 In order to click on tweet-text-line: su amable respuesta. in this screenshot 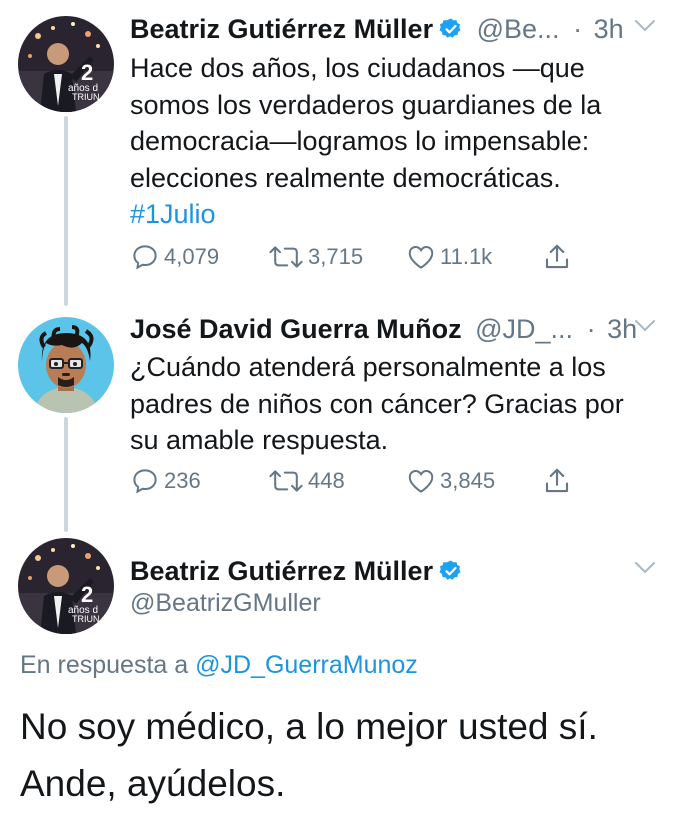, I will do `click(259, 440)`.